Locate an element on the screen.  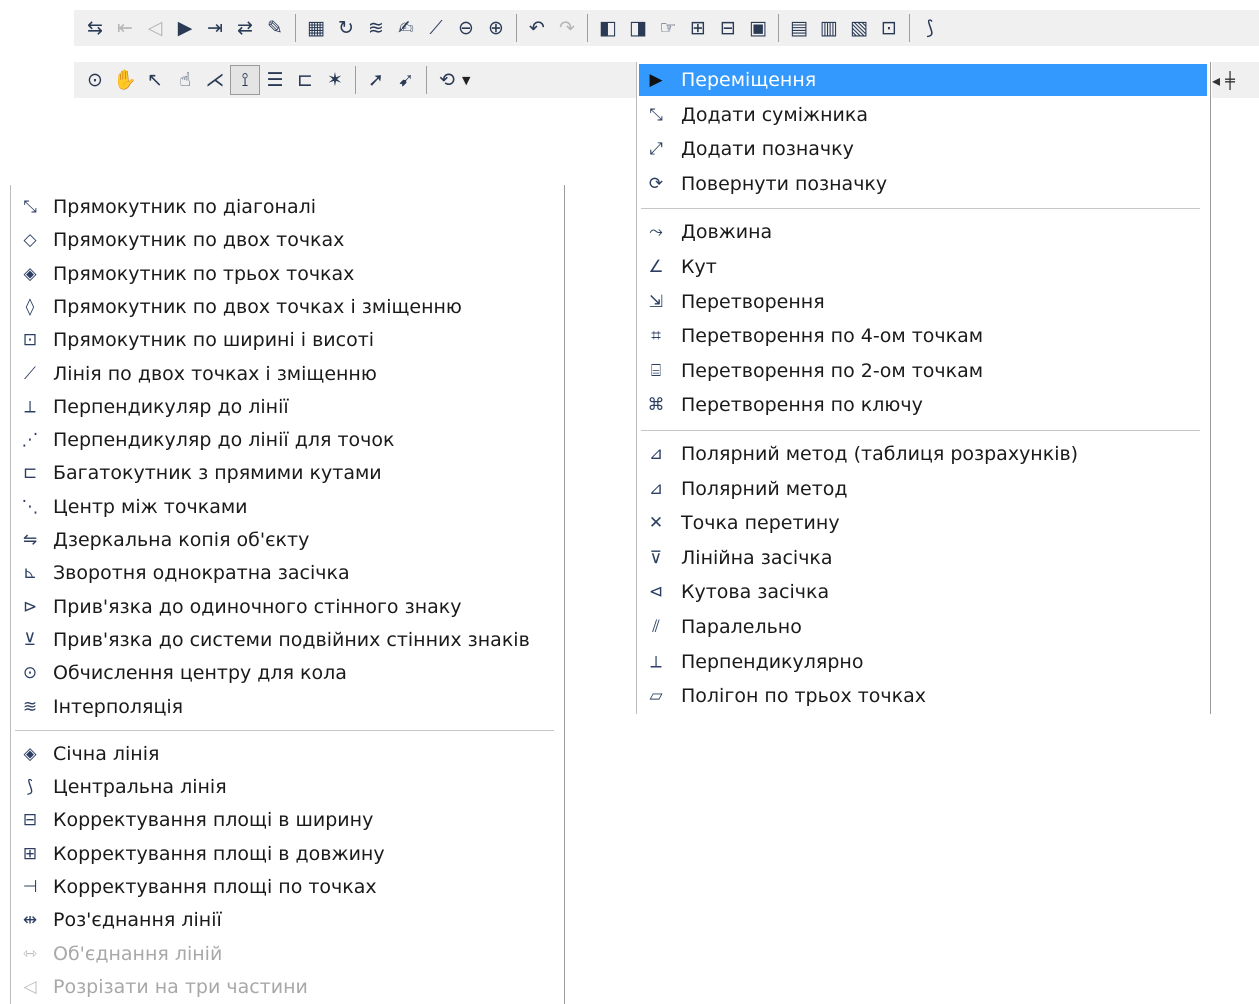
frame-right-icon: ◨ is located at coordinates (638, 28).